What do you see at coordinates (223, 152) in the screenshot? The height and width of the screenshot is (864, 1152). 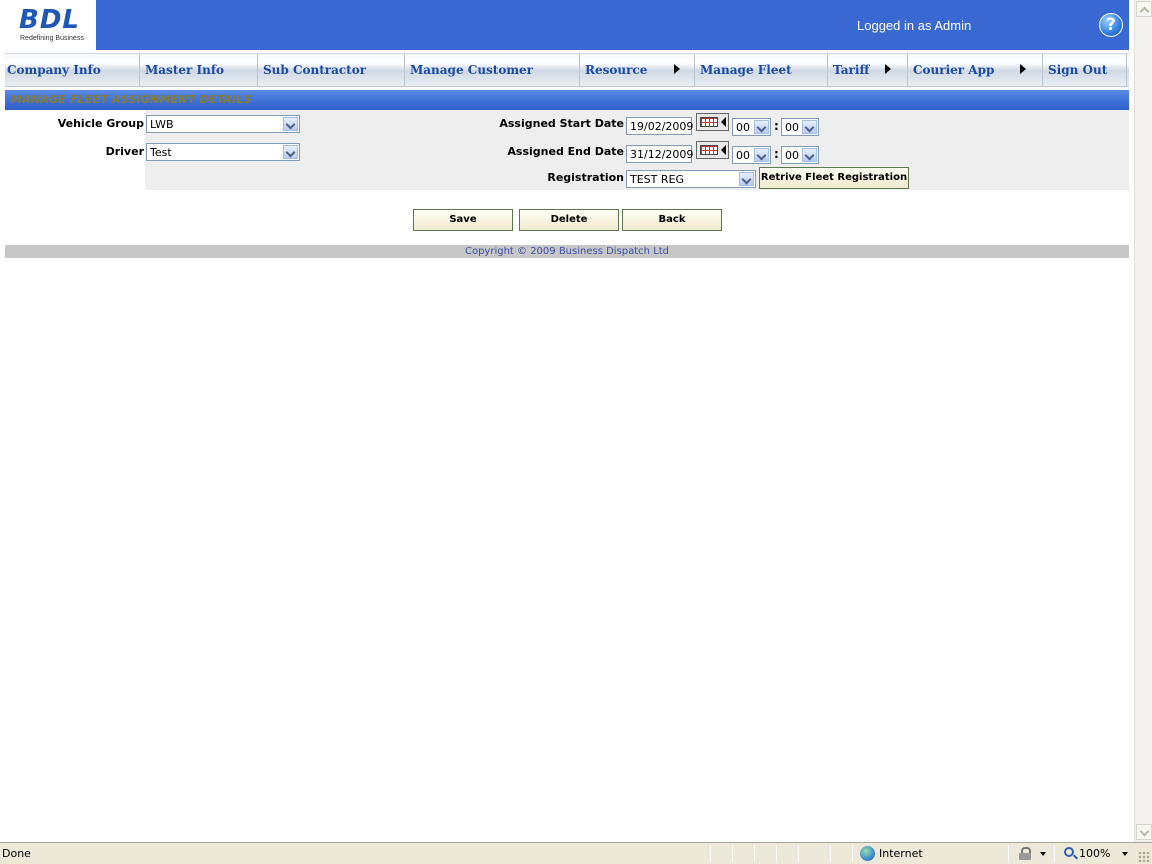 I see `driver-select: Test` at bounding box center [223, 152].